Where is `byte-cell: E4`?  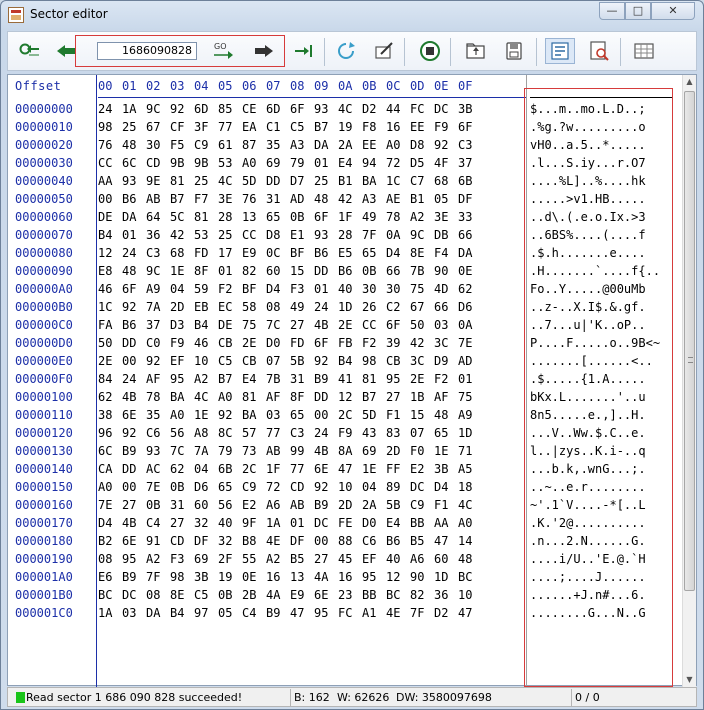
byte-cell: E4 is located at coordinates (350, 163).